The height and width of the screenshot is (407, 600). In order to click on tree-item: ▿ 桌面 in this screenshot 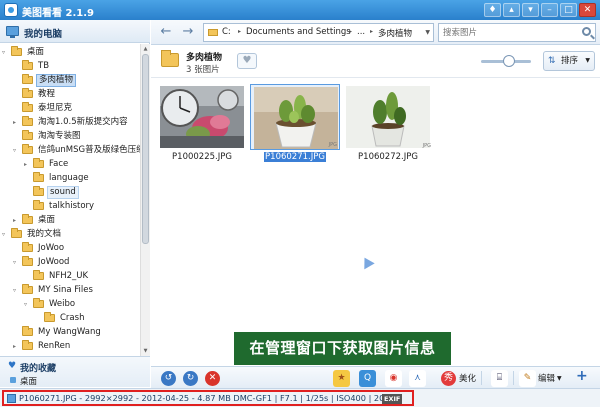, I will do `click(71, 52)`.